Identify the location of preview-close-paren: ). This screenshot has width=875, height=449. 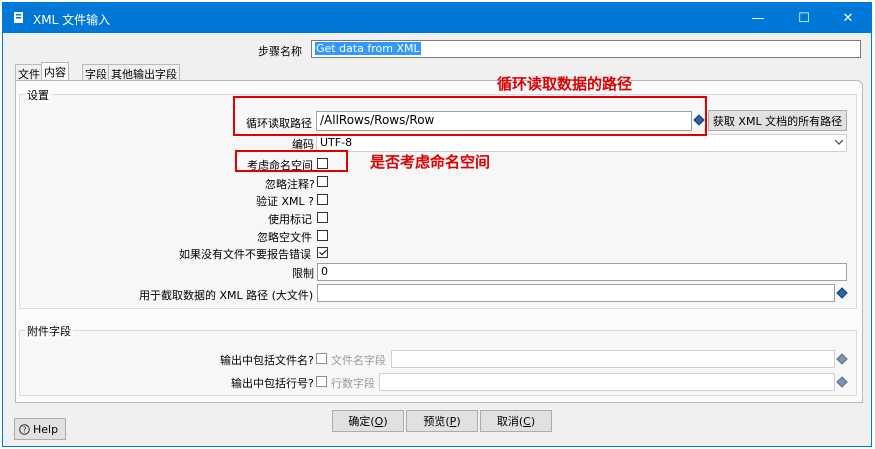
(458, 421).